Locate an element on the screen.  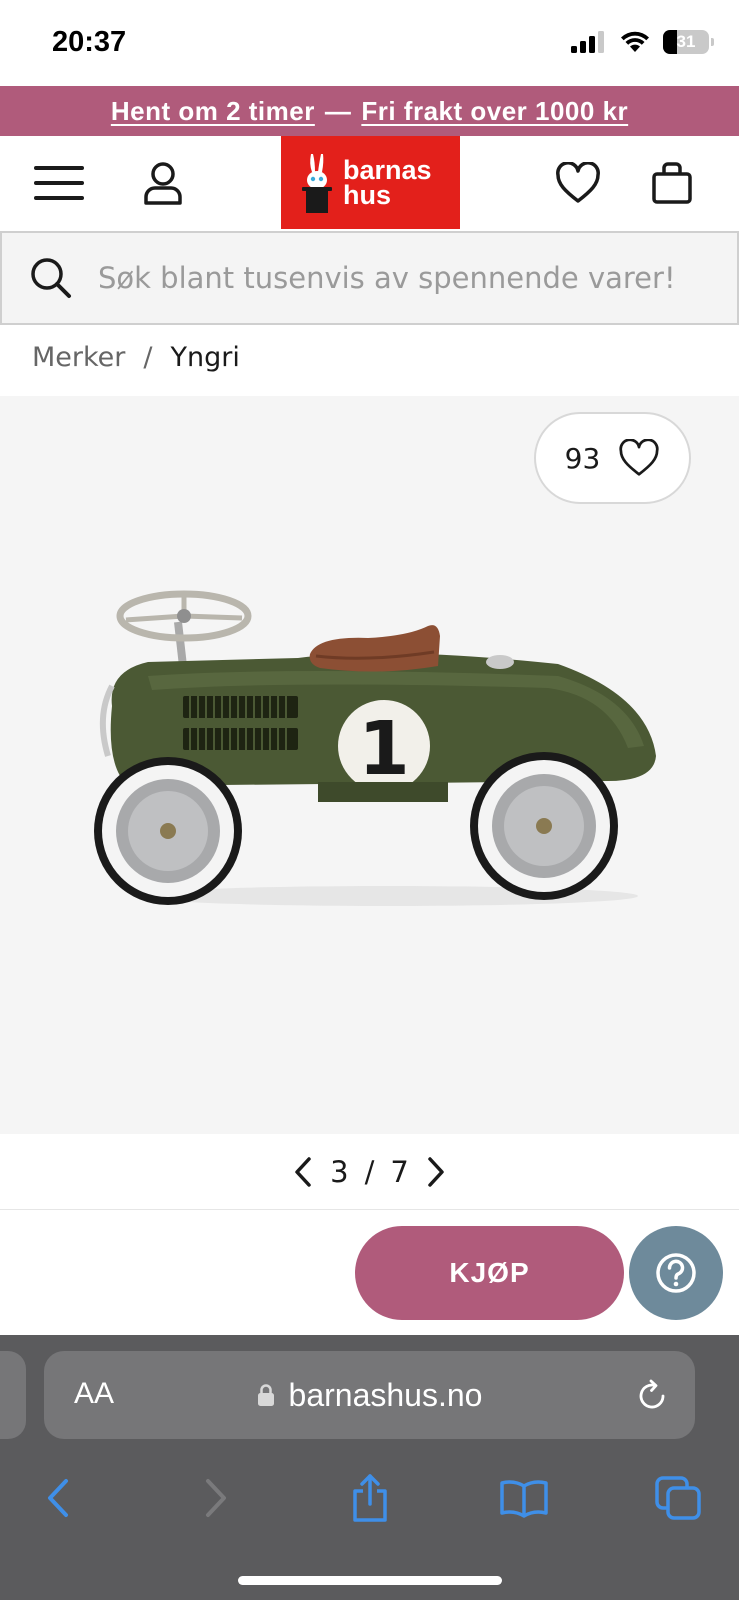
search-input: Søk blant tusenvis av spennende varer! is located at coordinates (369, 278).